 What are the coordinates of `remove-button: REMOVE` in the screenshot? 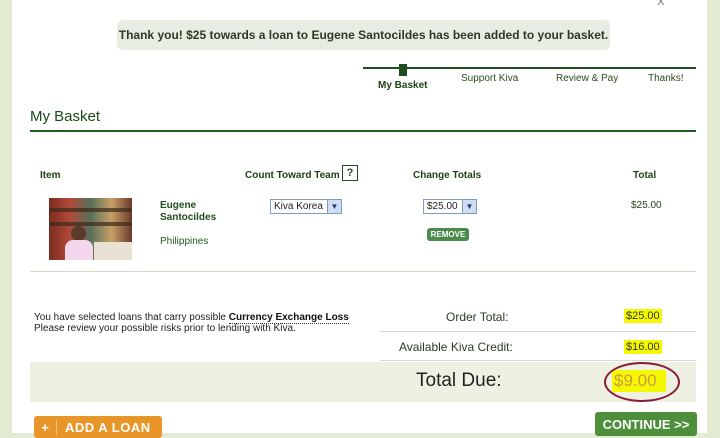 It's located at (448, 234).